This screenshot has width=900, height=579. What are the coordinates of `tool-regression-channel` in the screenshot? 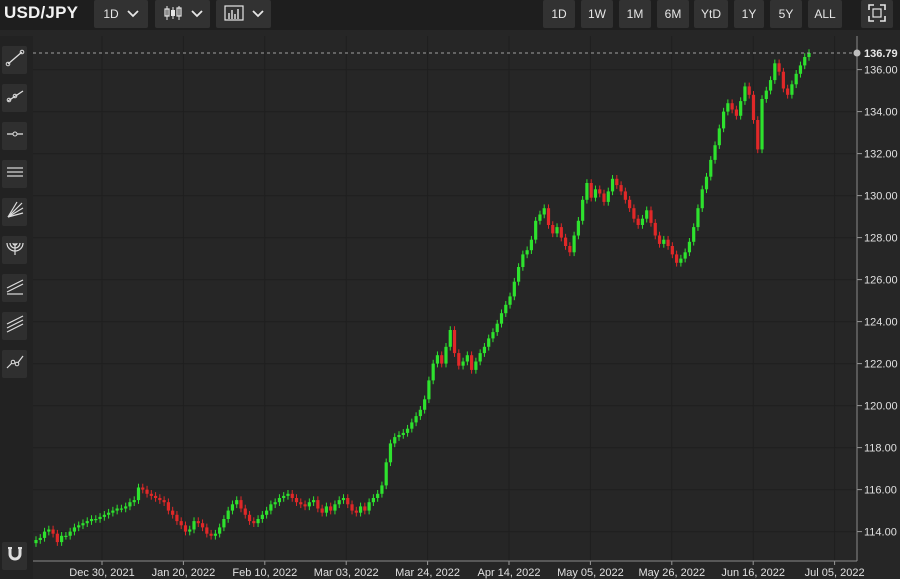 It's located at (14, 288).